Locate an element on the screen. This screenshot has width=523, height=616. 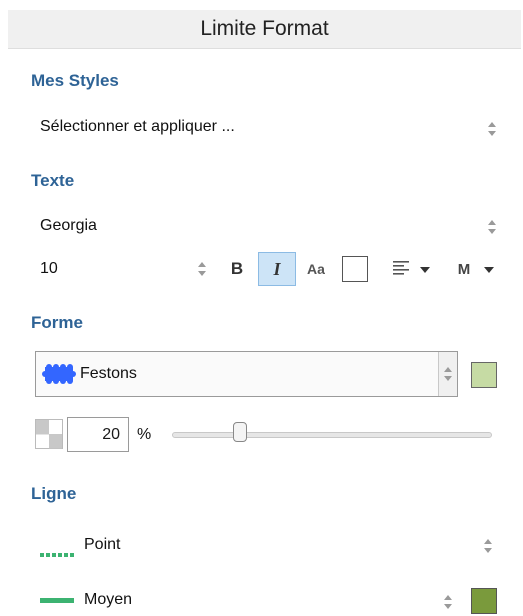
line-style-select: Point is located at coordinates (270, 546).